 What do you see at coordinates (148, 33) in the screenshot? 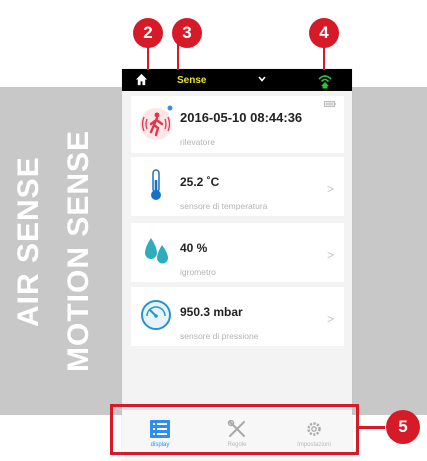
I see `callout-badge-2: 2` at bounding box center [148, 33].